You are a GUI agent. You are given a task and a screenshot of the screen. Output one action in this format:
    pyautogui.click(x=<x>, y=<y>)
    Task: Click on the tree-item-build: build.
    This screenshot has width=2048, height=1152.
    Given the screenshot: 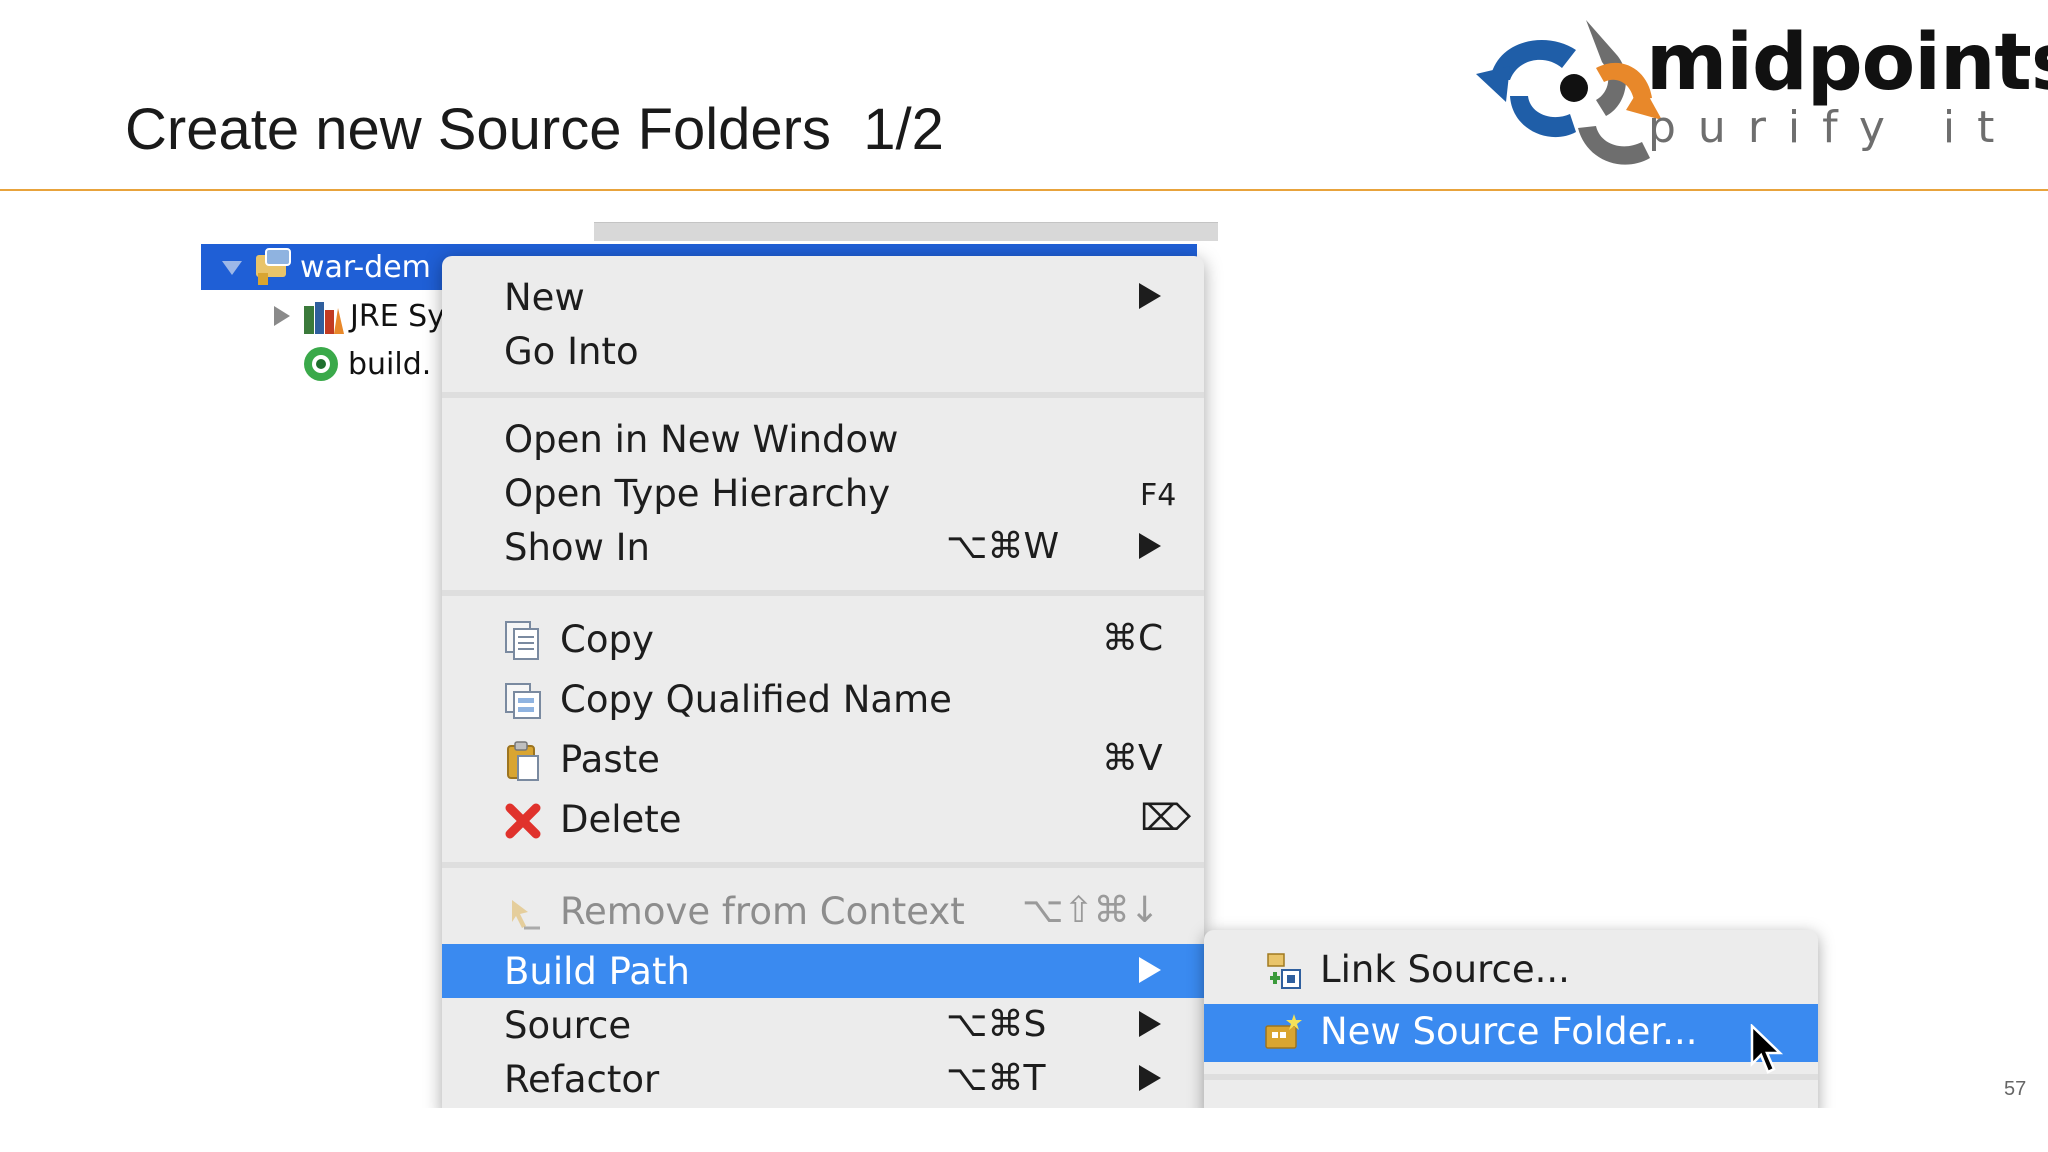 What is the action you would take?
    pyautogui.click(x=365, y=364)
    